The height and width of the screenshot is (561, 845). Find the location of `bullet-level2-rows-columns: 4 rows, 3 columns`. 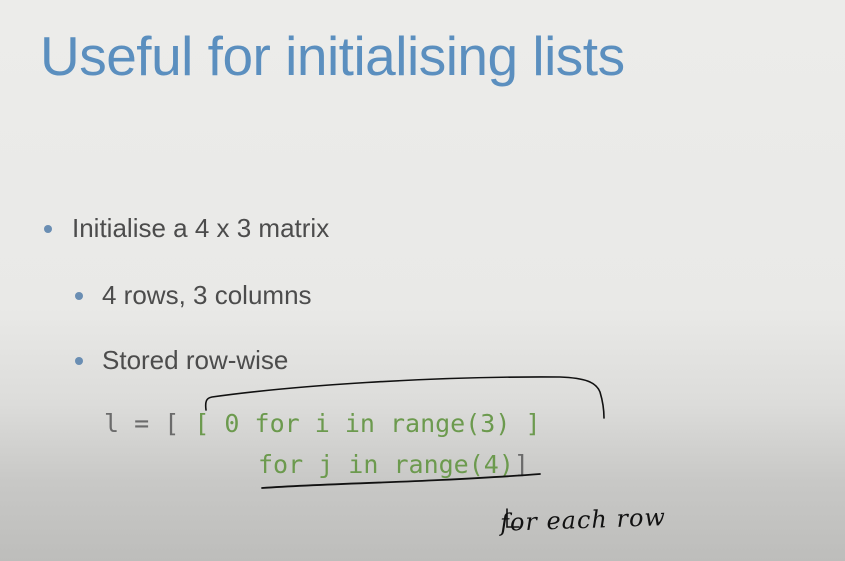

bullet-level2-rows-columns: 4 rows, 3 columns is located at coordinates (193, 295).